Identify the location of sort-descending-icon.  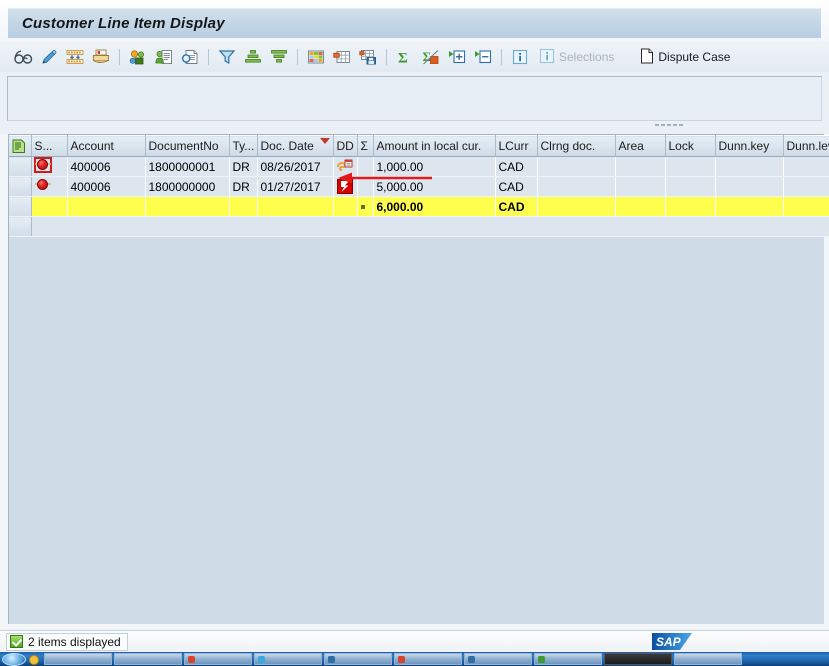
(279, 57).